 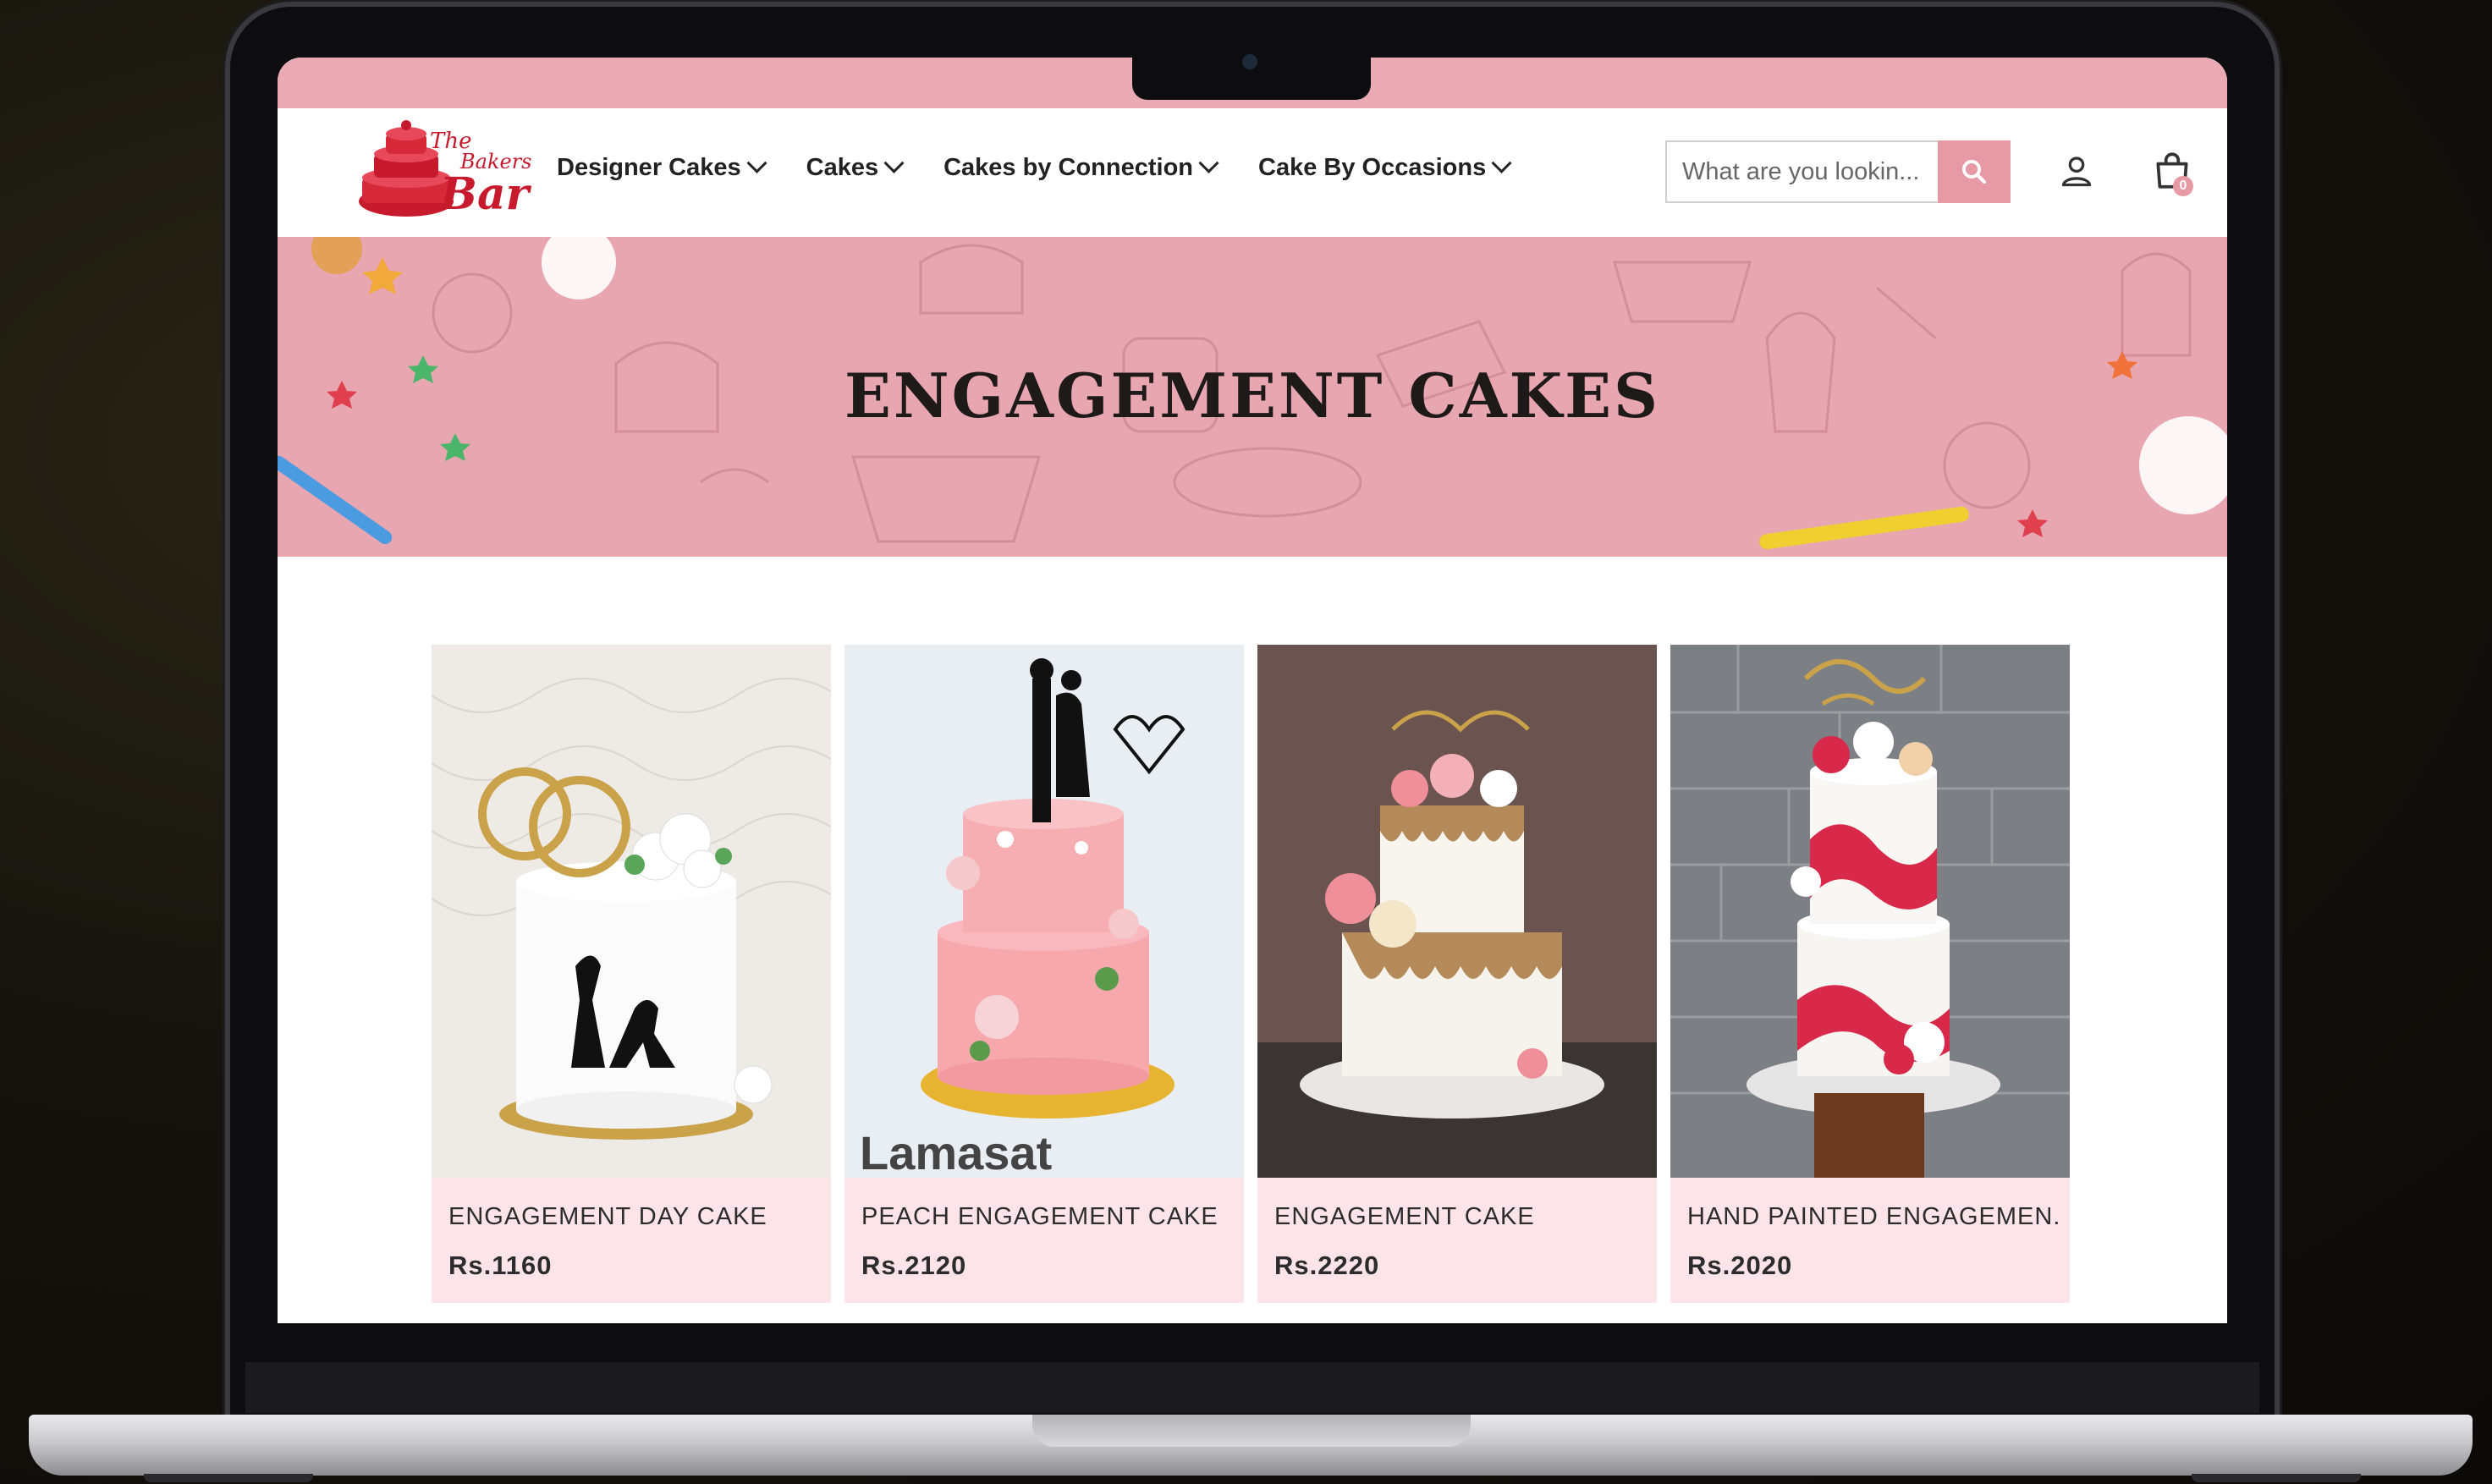 I want to click on nav-item-cake-by-occasions: Cake By Occasions, so click(x=1385, y=167).